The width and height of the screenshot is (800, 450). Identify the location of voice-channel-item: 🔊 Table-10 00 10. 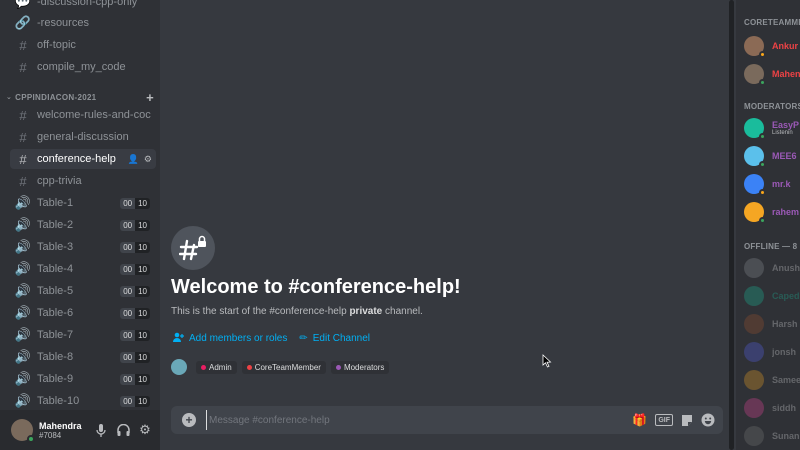
(83, 400).